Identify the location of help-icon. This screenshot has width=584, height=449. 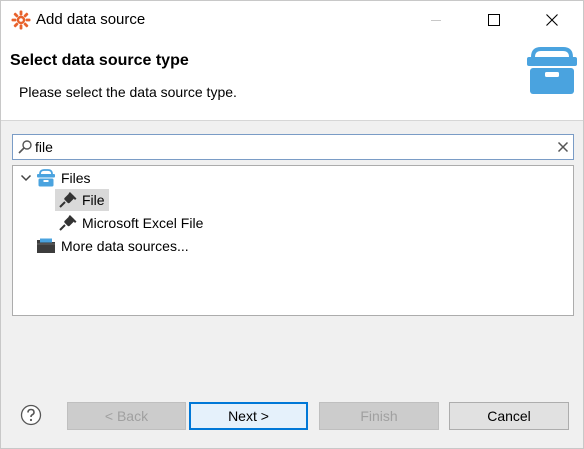
(31, 415).